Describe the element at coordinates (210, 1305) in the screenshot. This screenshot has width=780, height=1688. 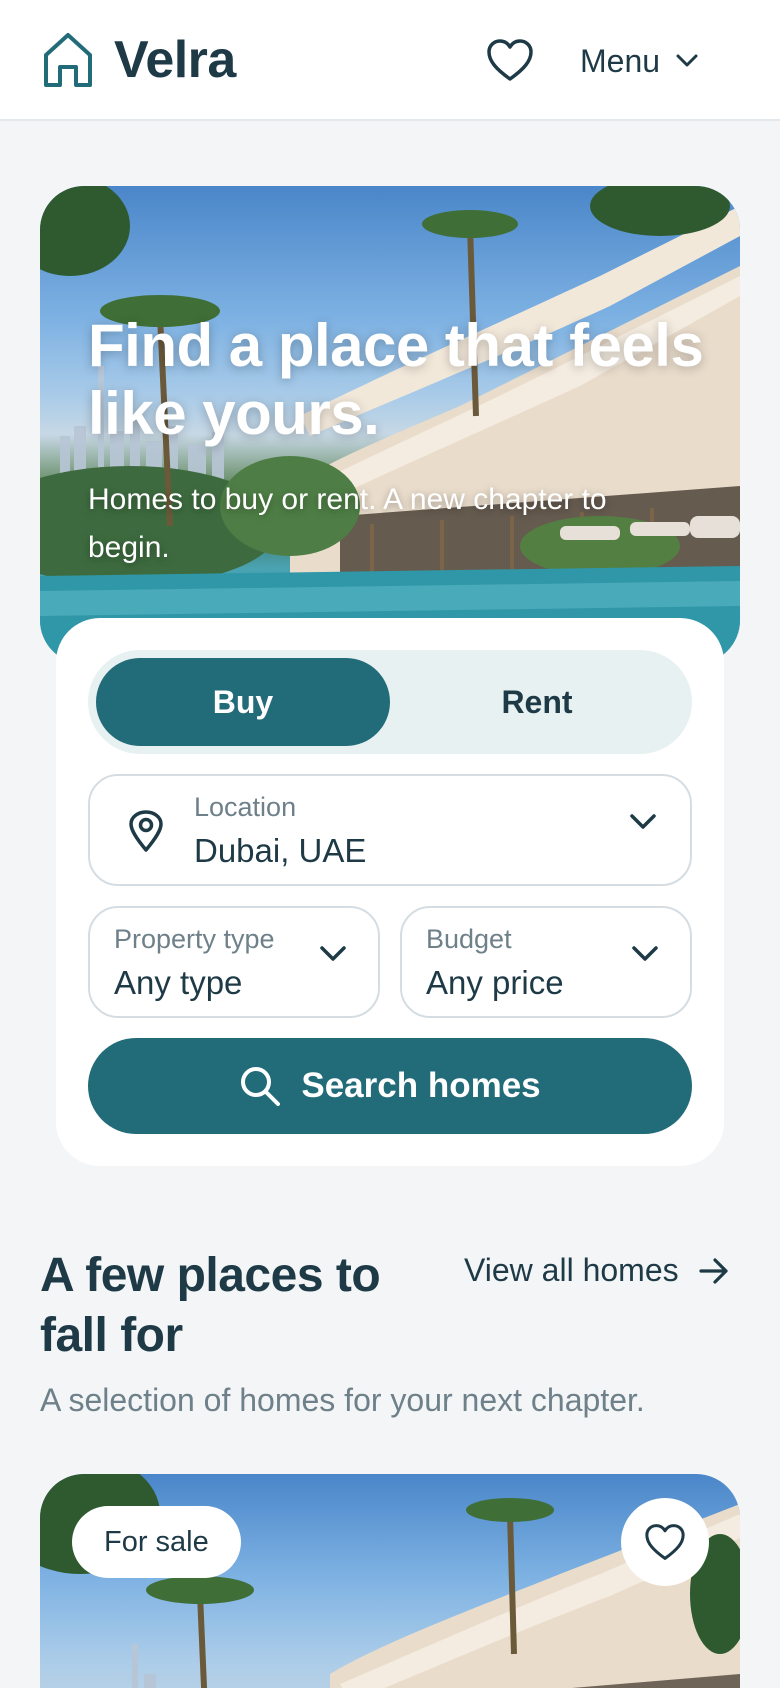
I see `section-title: A few places to fall for` at that location.